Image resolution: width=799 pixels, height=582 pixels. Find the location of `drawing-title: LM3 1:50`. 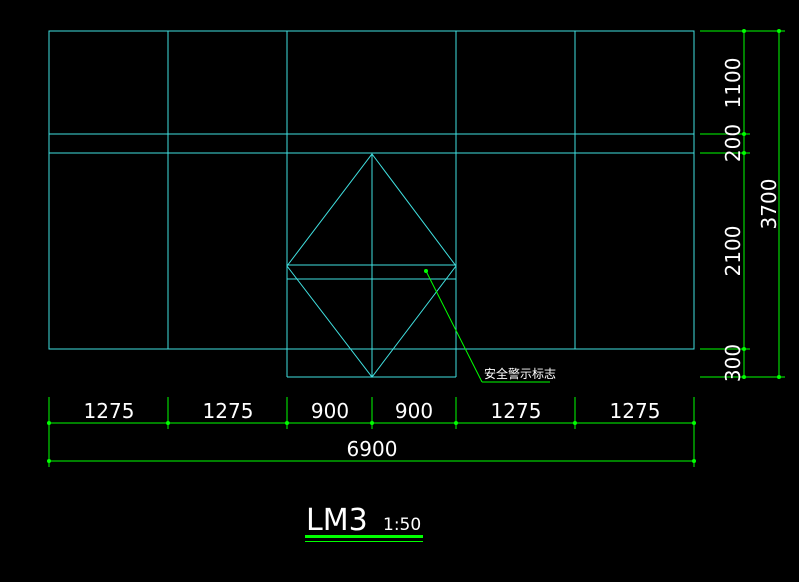

drawing-title: LM3 1:50 is located at coordinates (364, 522).